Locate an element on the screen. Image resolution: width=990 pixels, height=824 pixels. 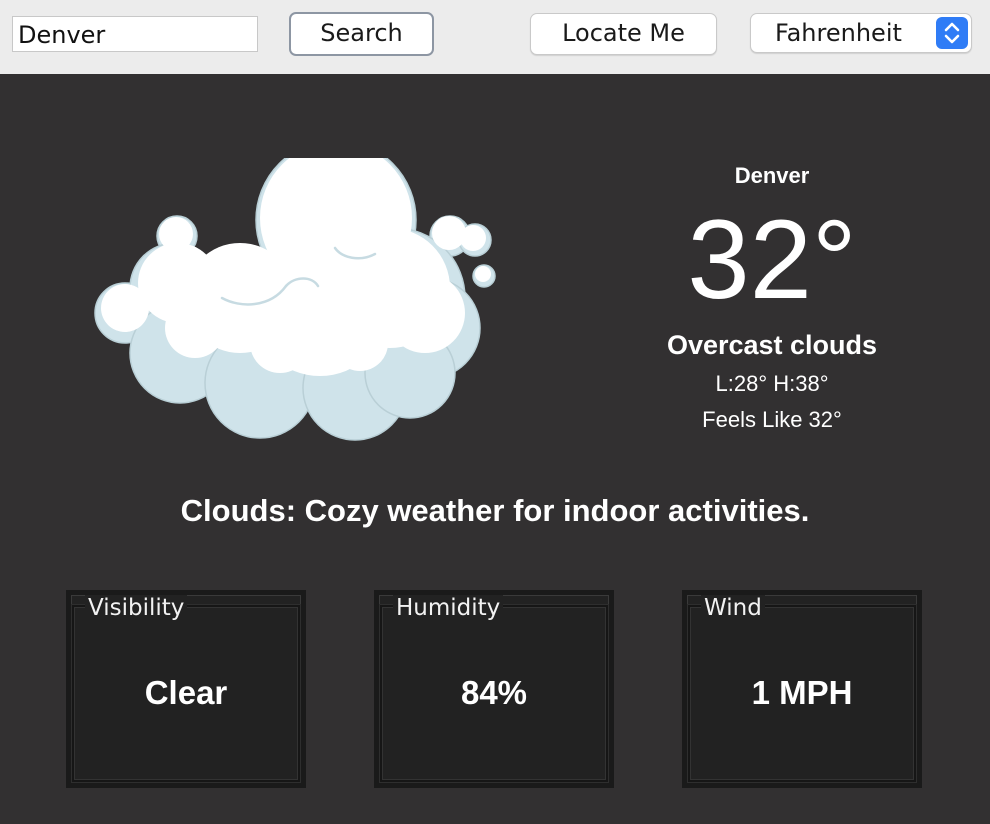
city-name: Denver is located at coordinates (772, 175).